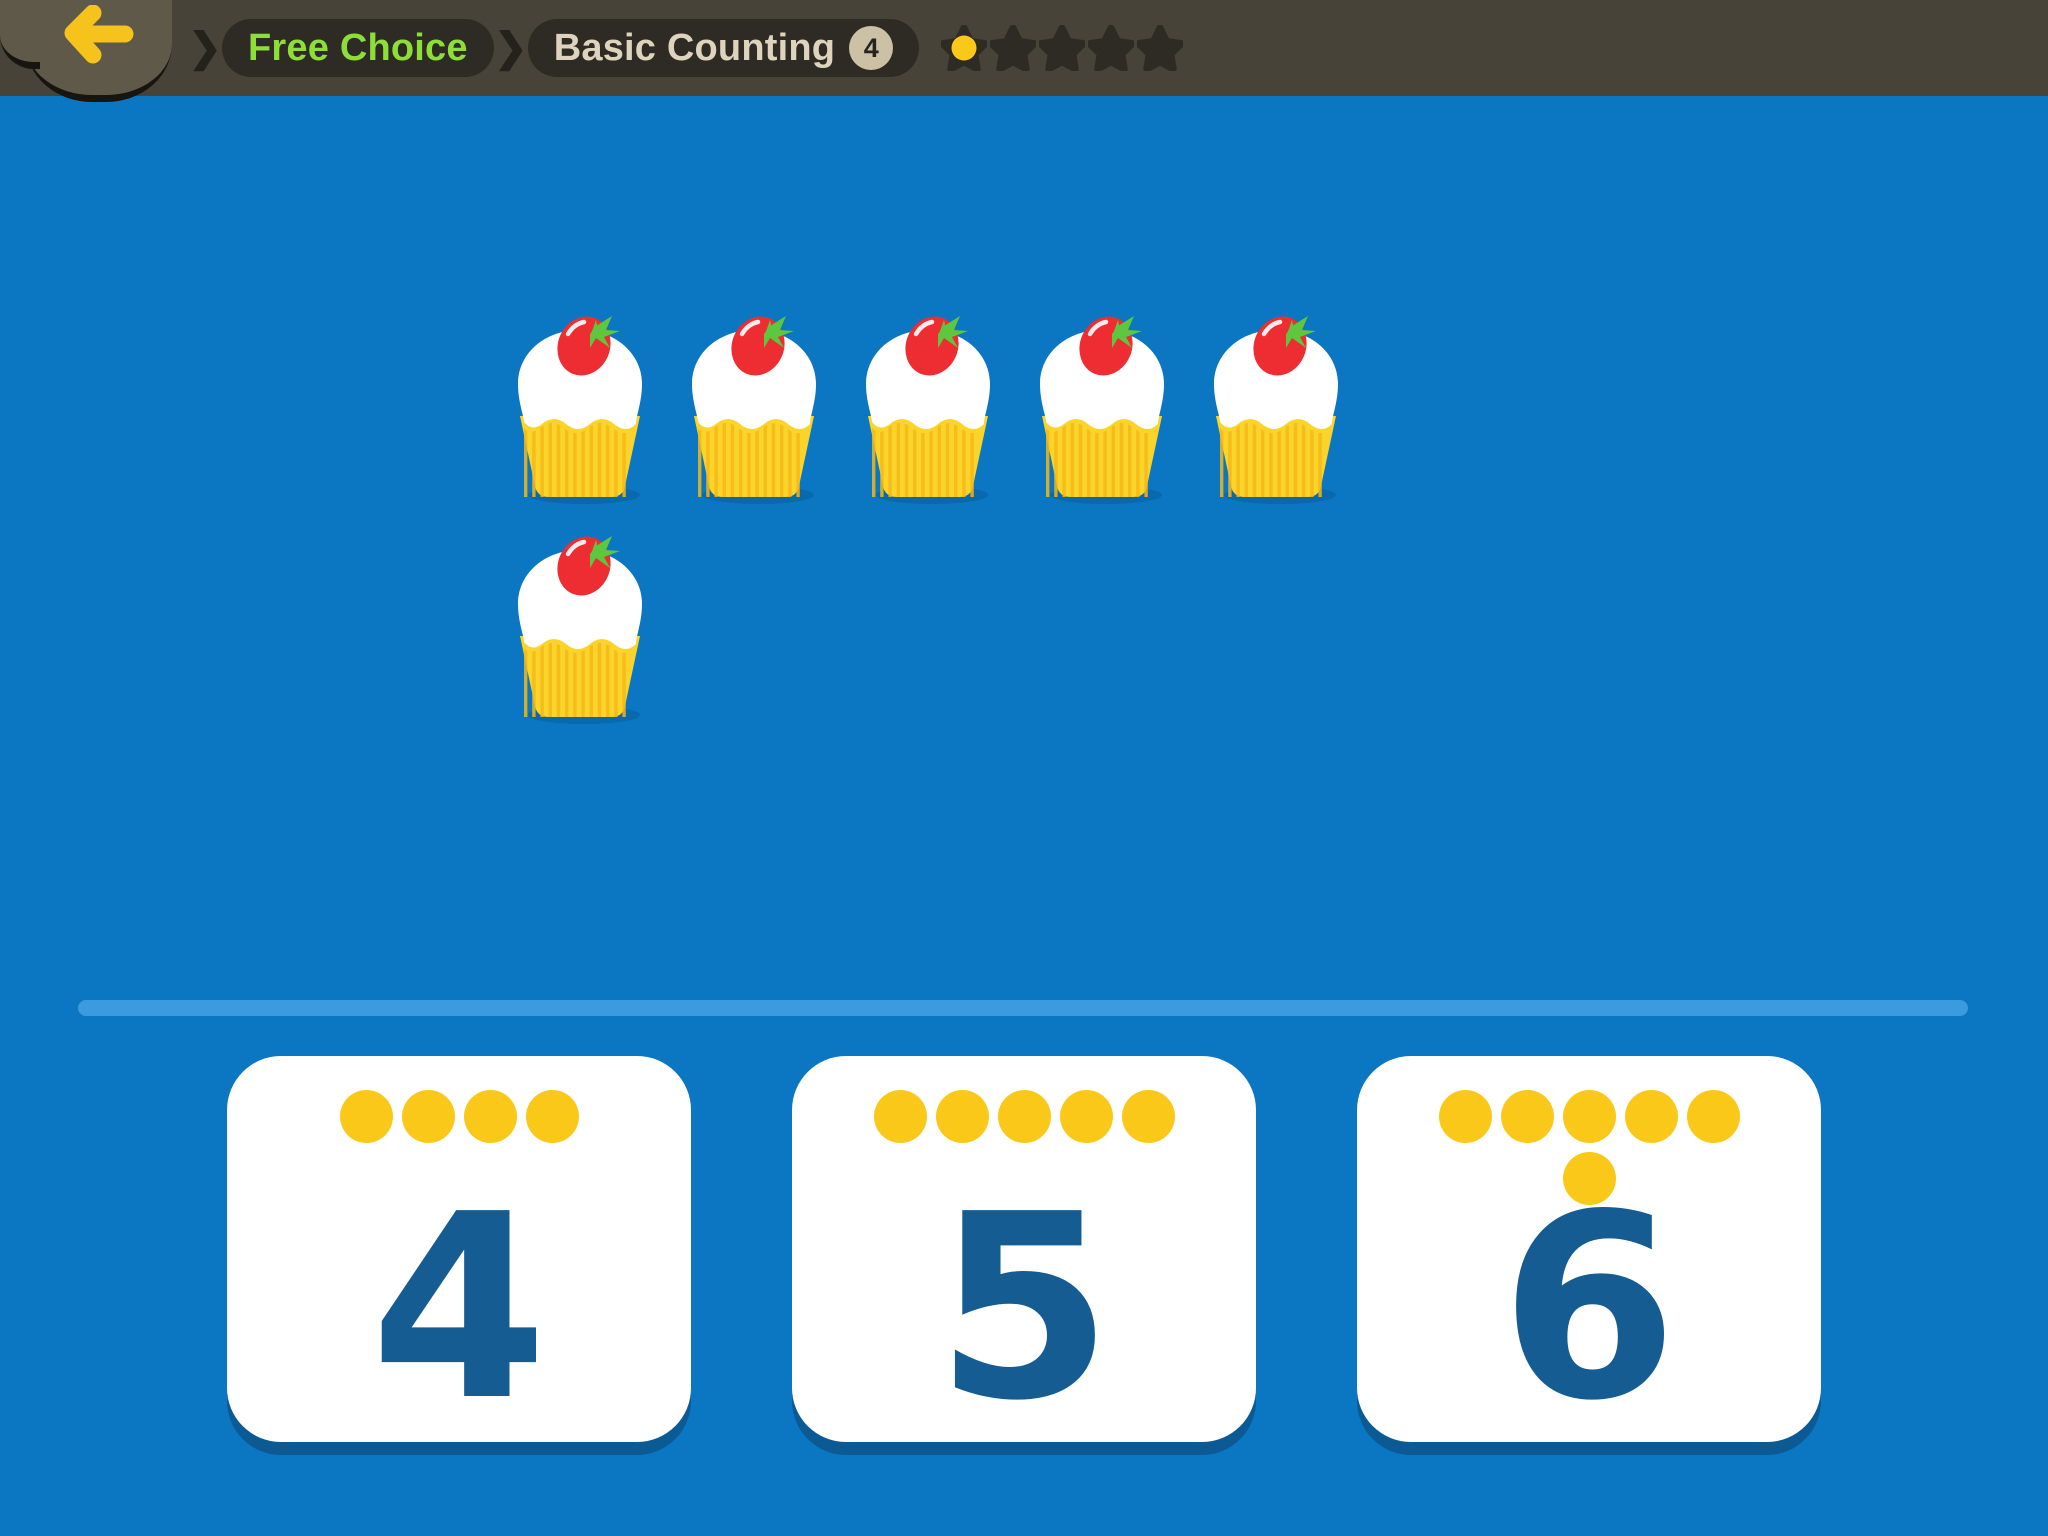 Image resolution: width=2048 pixels, height=1536 pixels. What do you see at coordinates (99, 34) in the screenshot?
I see `arrow-left-icon` at bounding box center [99, 34].